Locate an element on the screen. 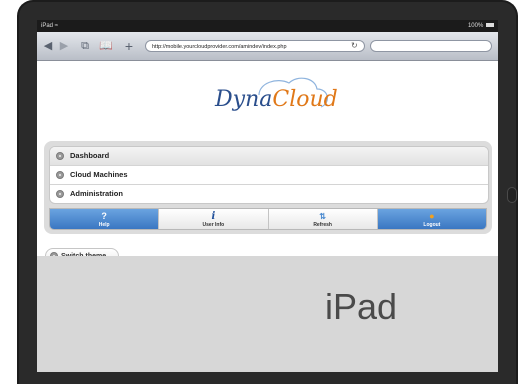 Image resolution: width=519 pixels, height=384 pixels. menu-item-administration: Administration is located at coordinates (269, 194).